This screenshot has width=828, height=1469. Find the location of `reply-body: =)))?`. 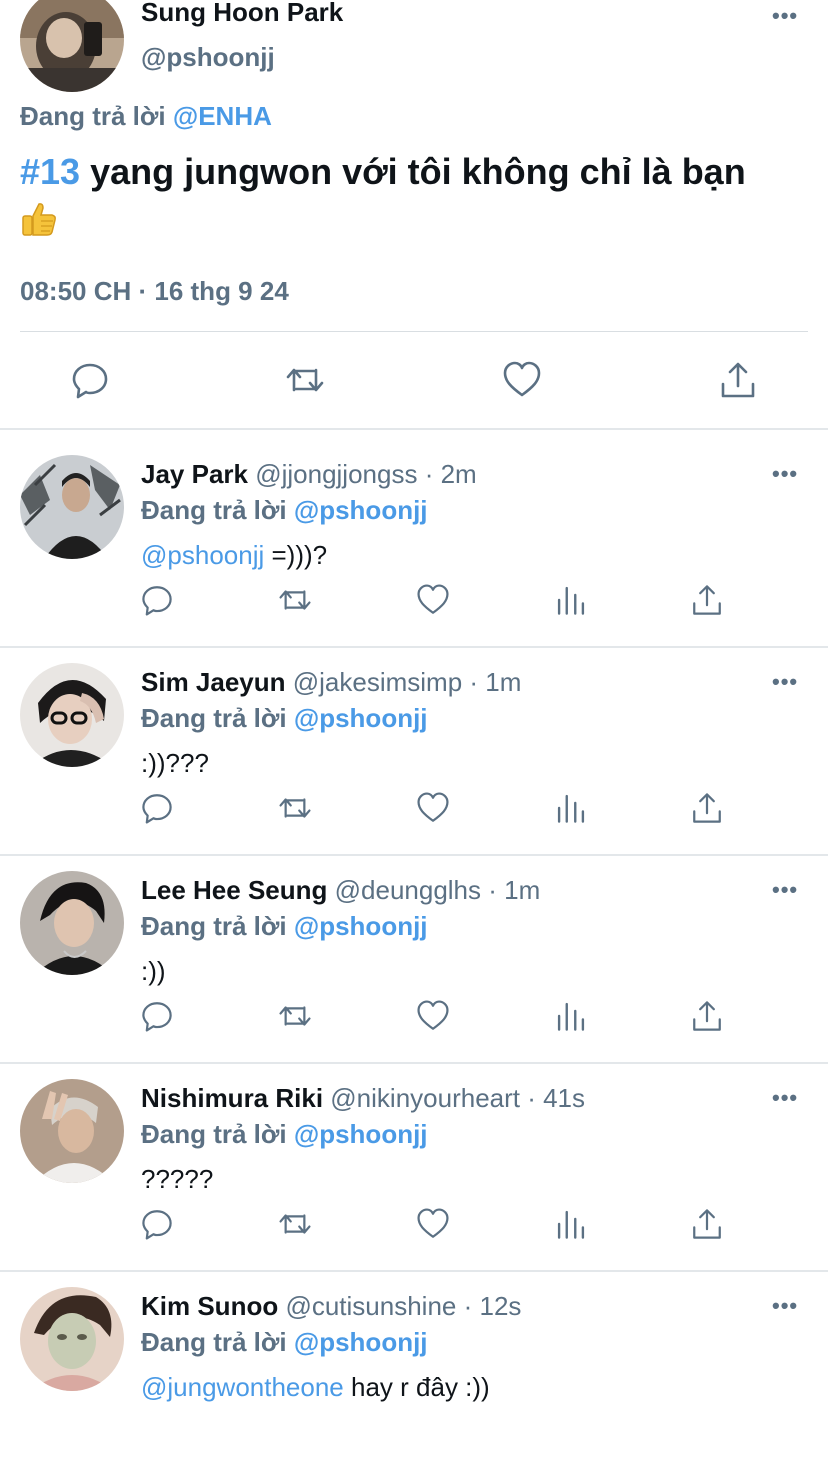

reply-body: =)))? is located at coordinates (296, 555).